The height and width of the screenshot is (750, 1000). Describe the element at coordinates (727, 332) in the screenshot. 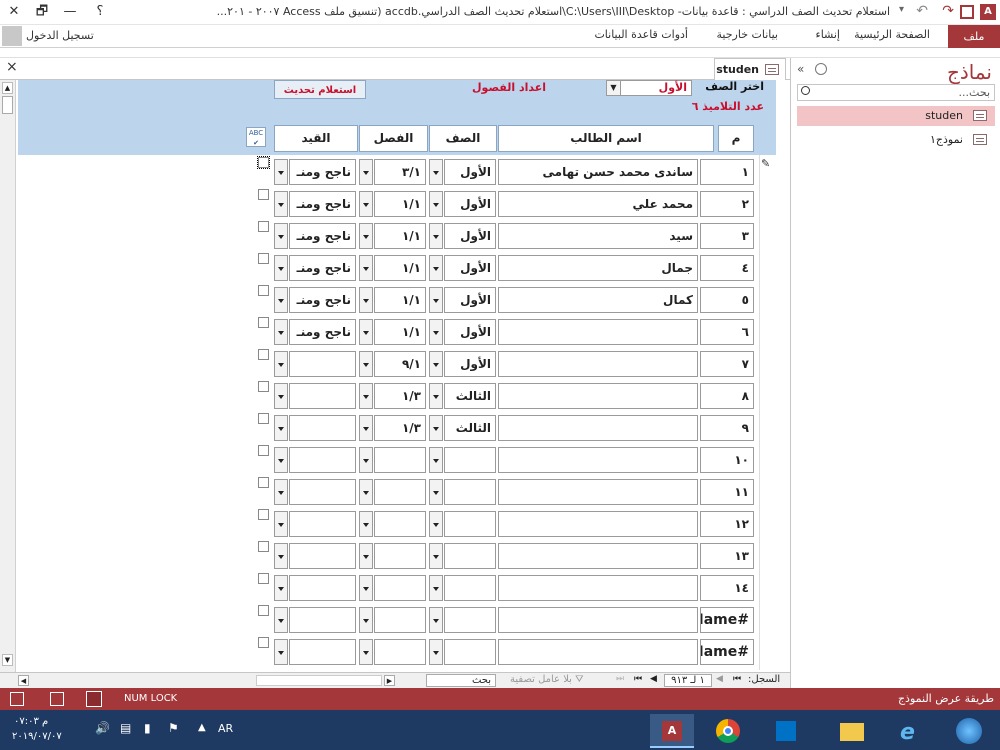

I see `record-number-field: ٦` at that location.